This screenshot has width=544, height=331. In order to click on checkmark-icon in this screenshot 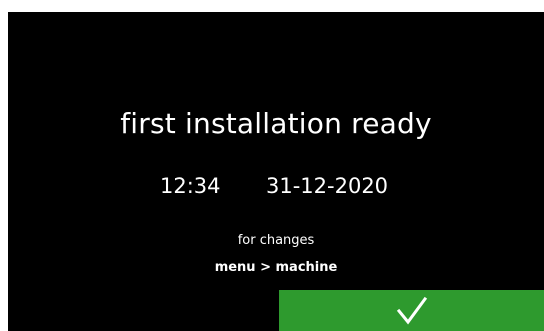, I will do `click(412, 311)`.